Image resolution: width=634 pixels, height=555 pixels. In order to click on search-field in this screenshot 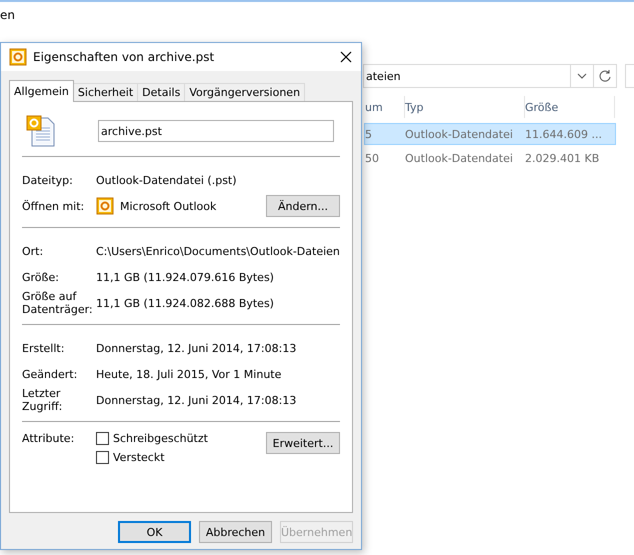, I will do `click(629, 76)`.